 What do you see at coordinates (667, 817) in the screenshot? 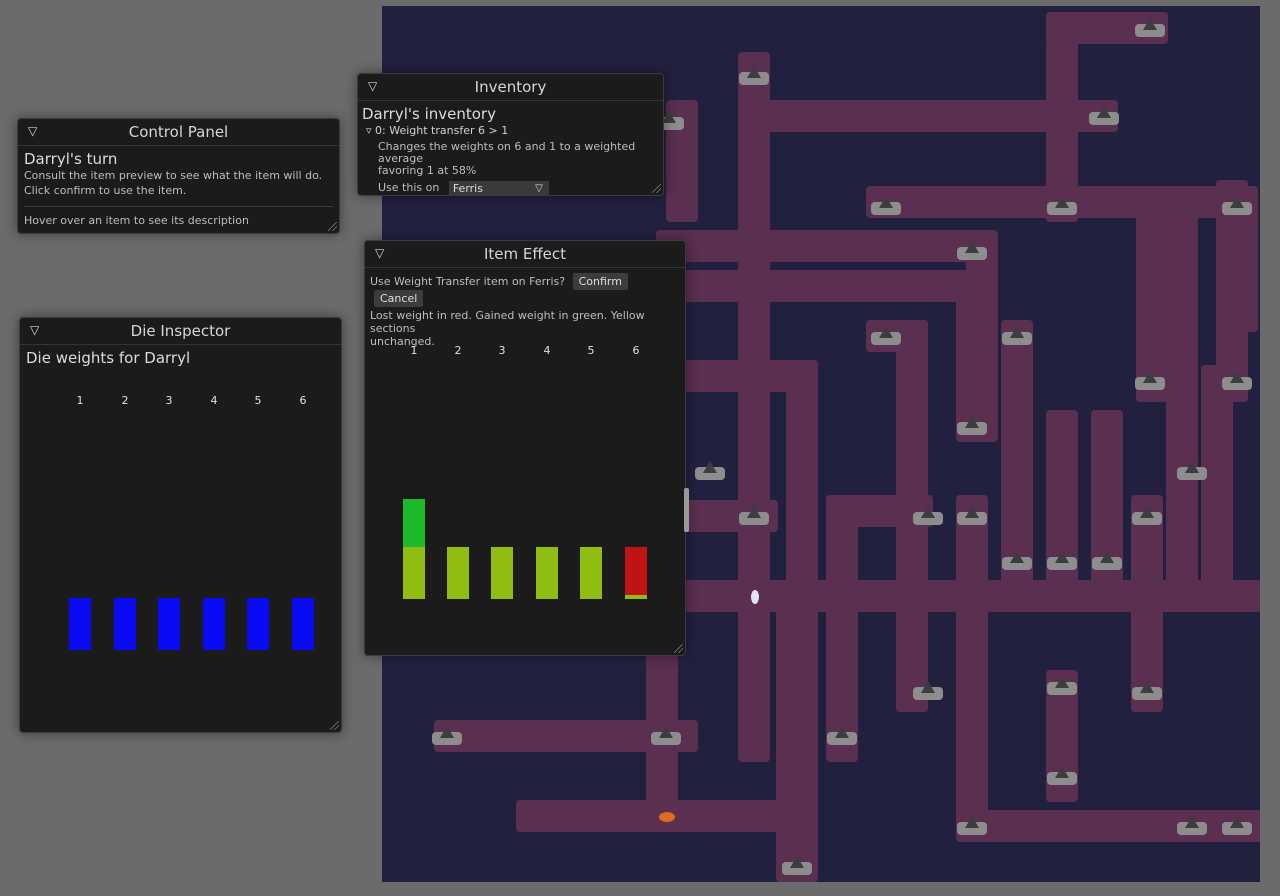
I see `crab-player-icon` at bounding box center [667, 817].